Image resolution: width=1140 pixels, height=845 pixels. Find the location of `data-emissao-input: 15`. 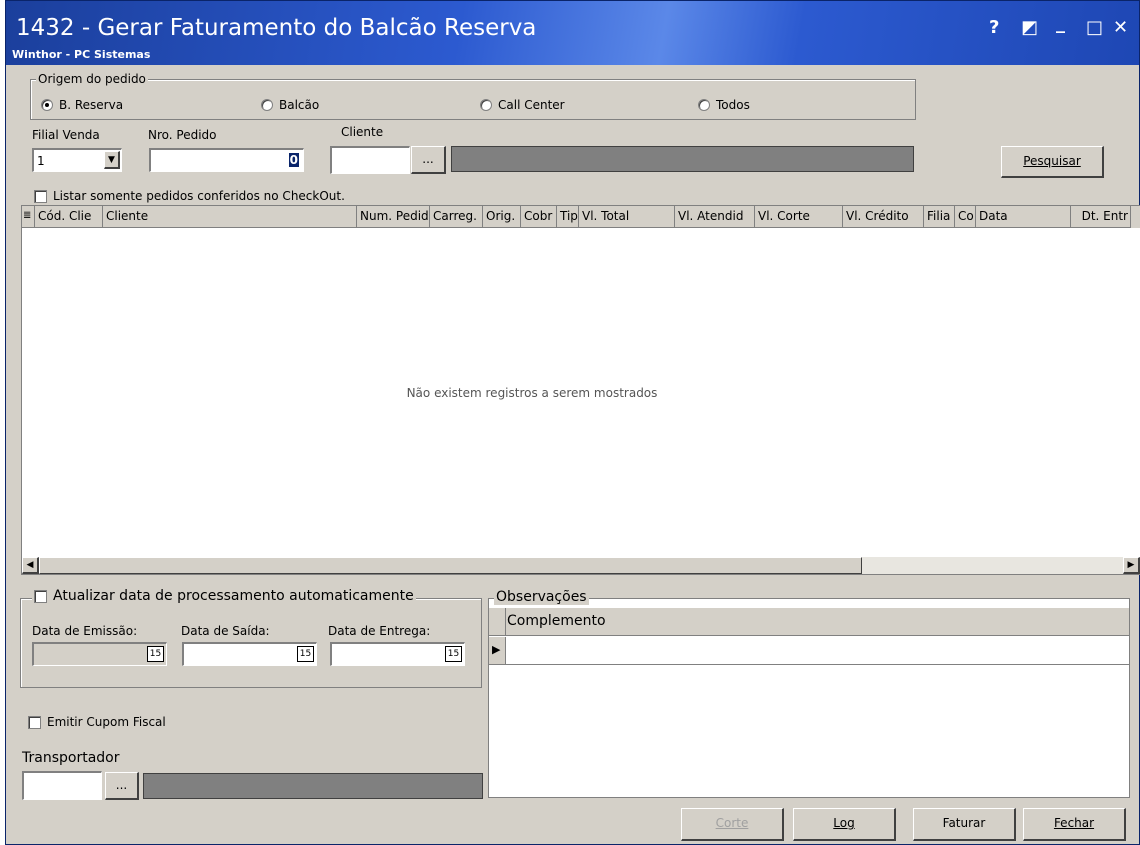

data-emissao-input: 15 is located at coordinates (99, 654).